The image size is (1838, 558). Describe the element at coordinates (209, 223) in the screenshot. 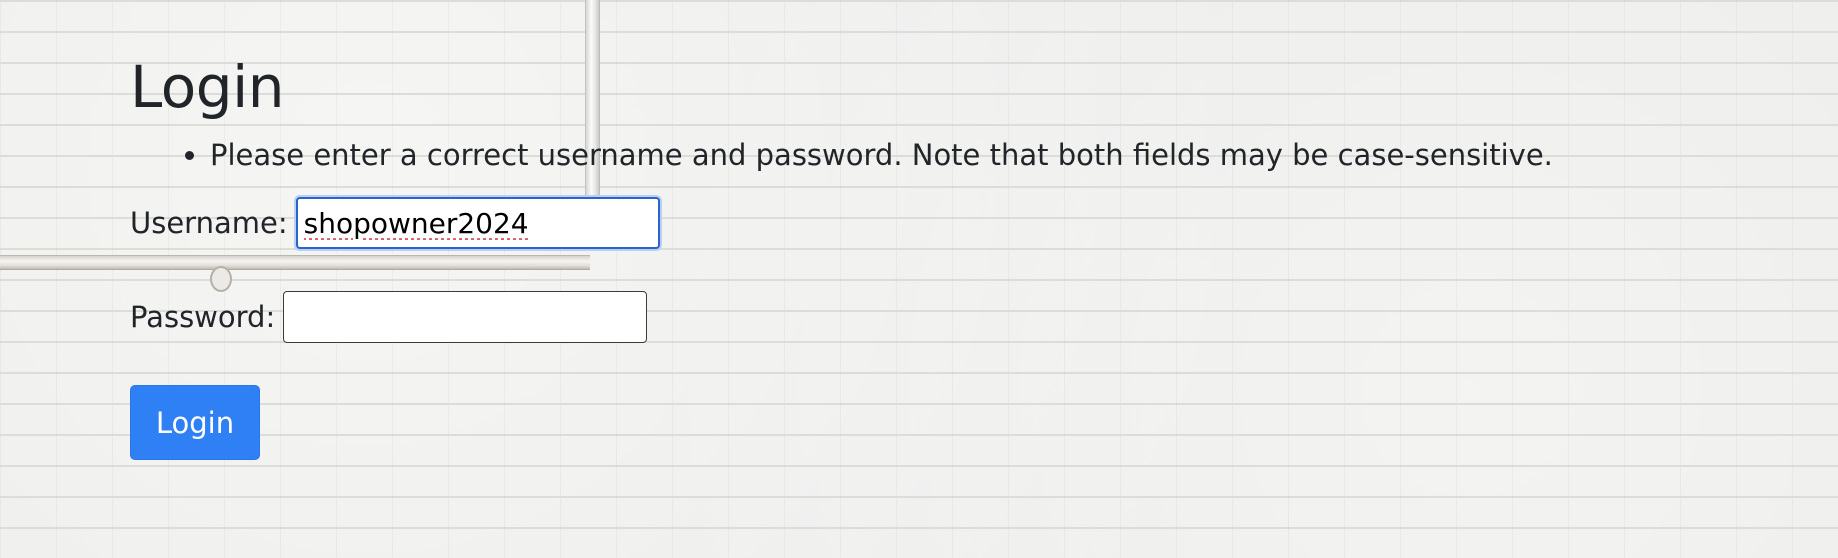

I see `username-label: Username:` at that location.